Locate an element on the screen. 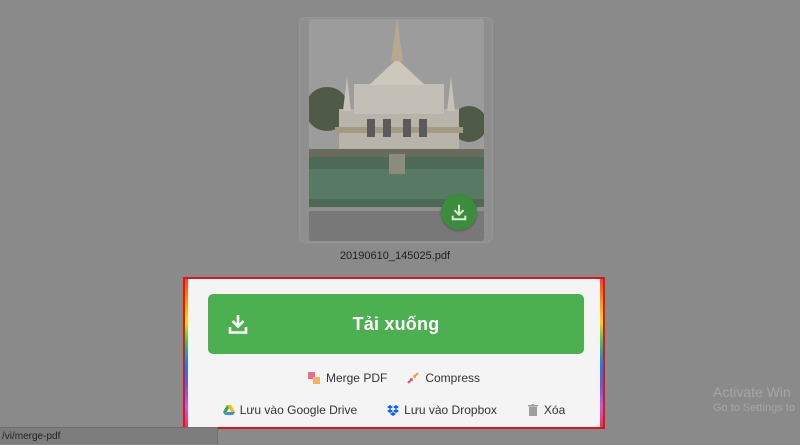 The width and height of the screenshot is (800, 445). windows-activation-watermark: Activate Win Go to Settings to is located at coordinates (754, 399).